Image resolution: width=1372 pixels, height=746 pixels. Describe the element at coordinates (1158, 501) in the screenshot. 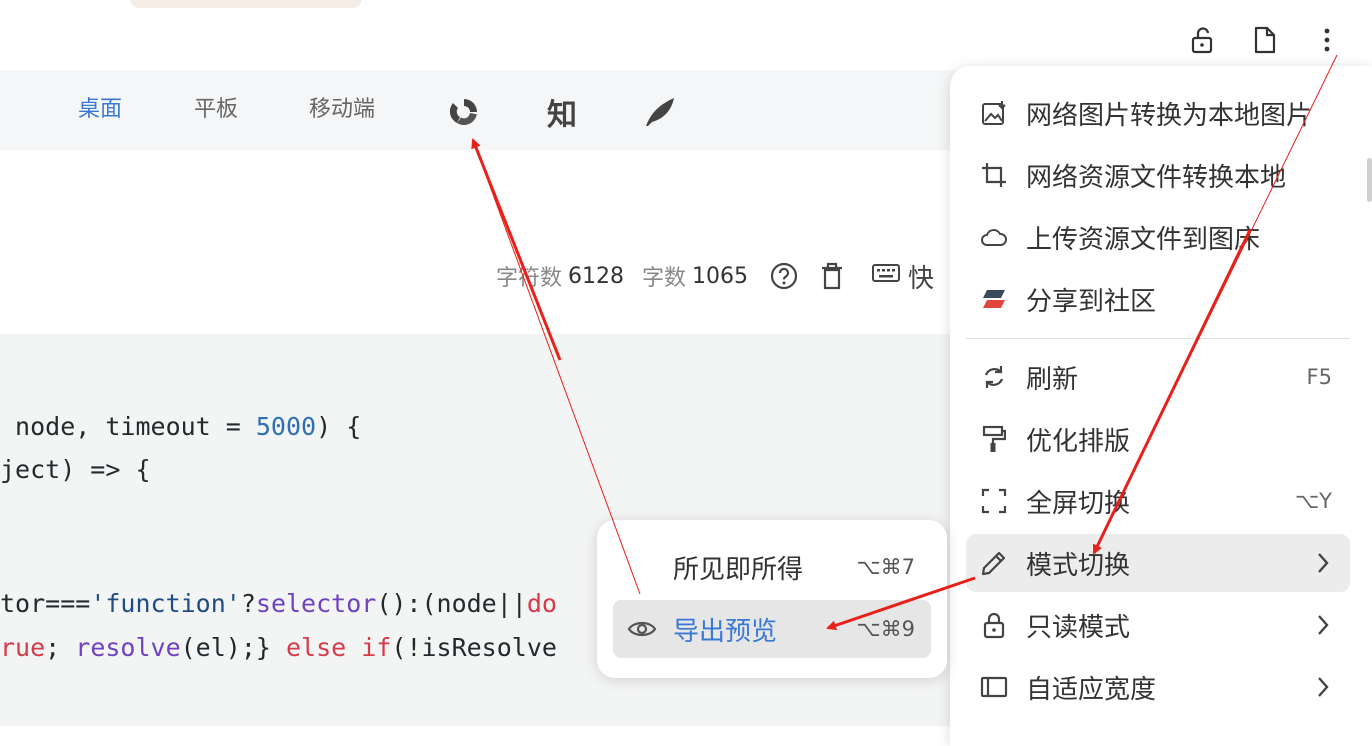

I see `menu-item-fullscreen: 全屏切换 ⌥Y` at that location.